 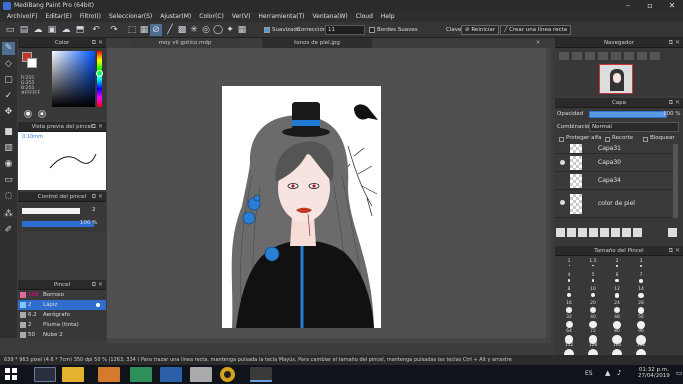 What do you see at coordinates (130, 17) in the screenshot?
I see `menu-seleccionar: Seleccionar(S)` at bounding box center [130, 17].